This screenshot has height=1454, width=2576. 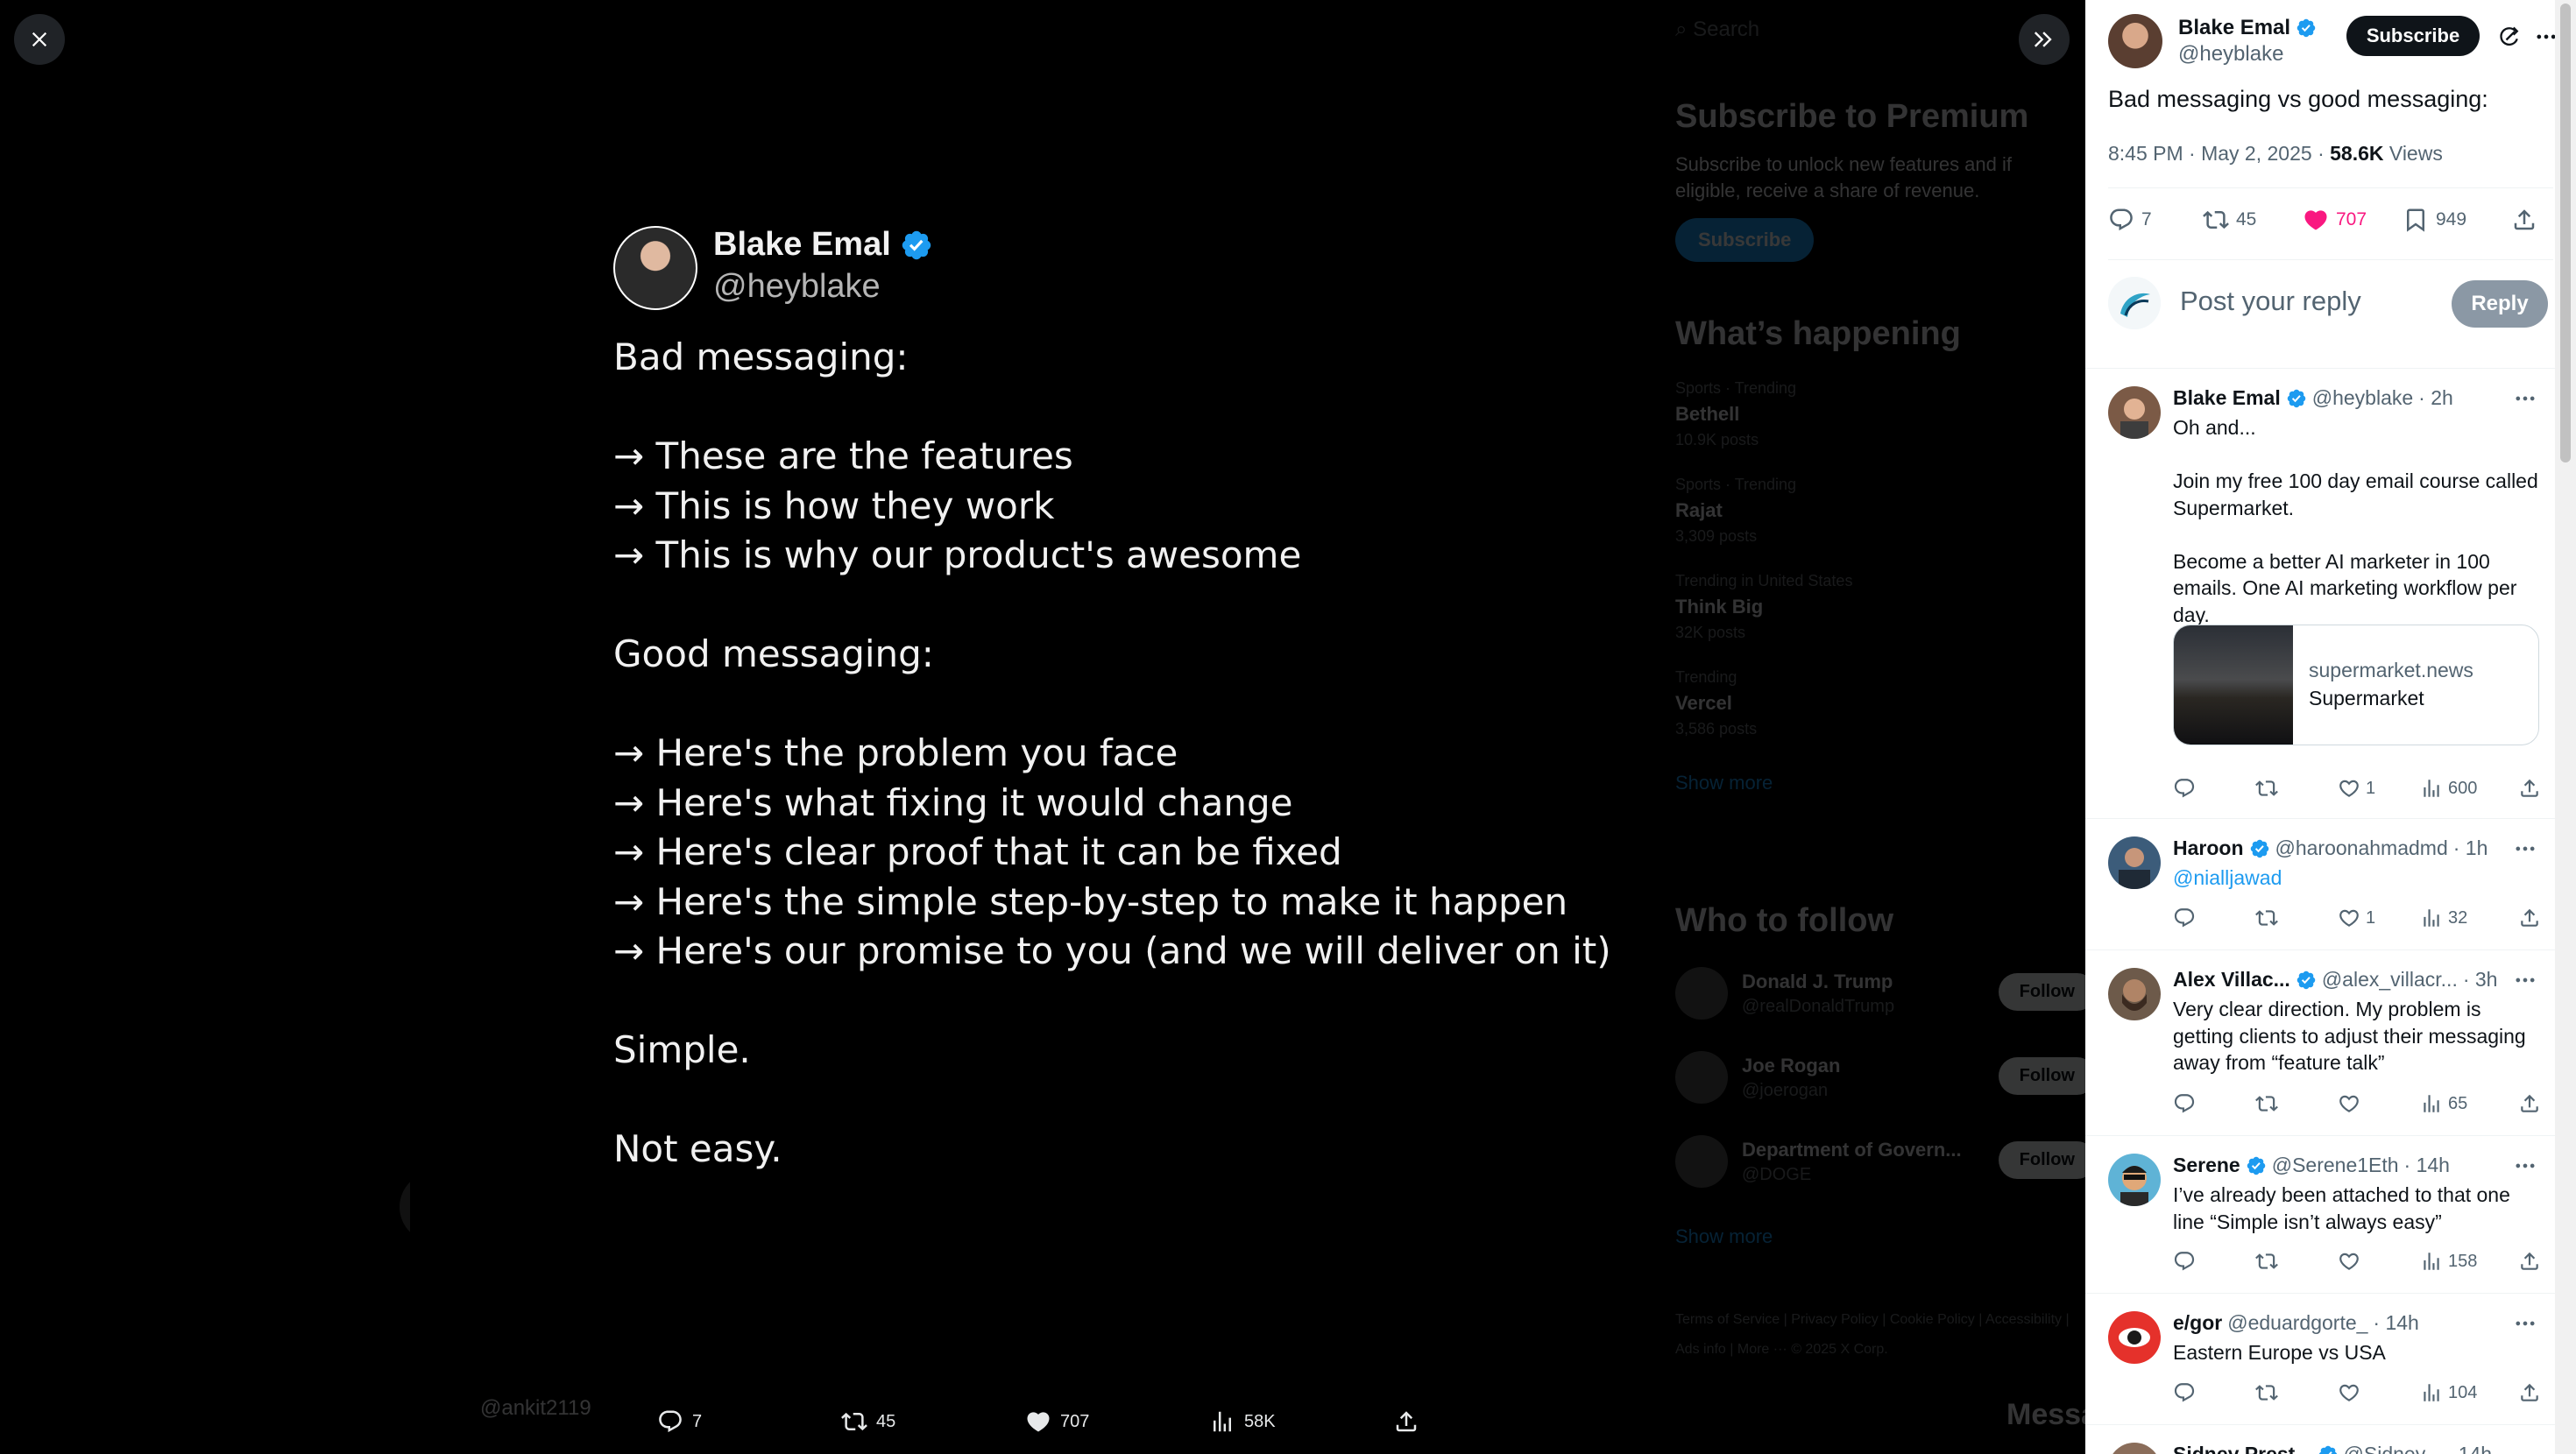 I want to click on reply-time: · 2h, so click(x=2435, y=398).